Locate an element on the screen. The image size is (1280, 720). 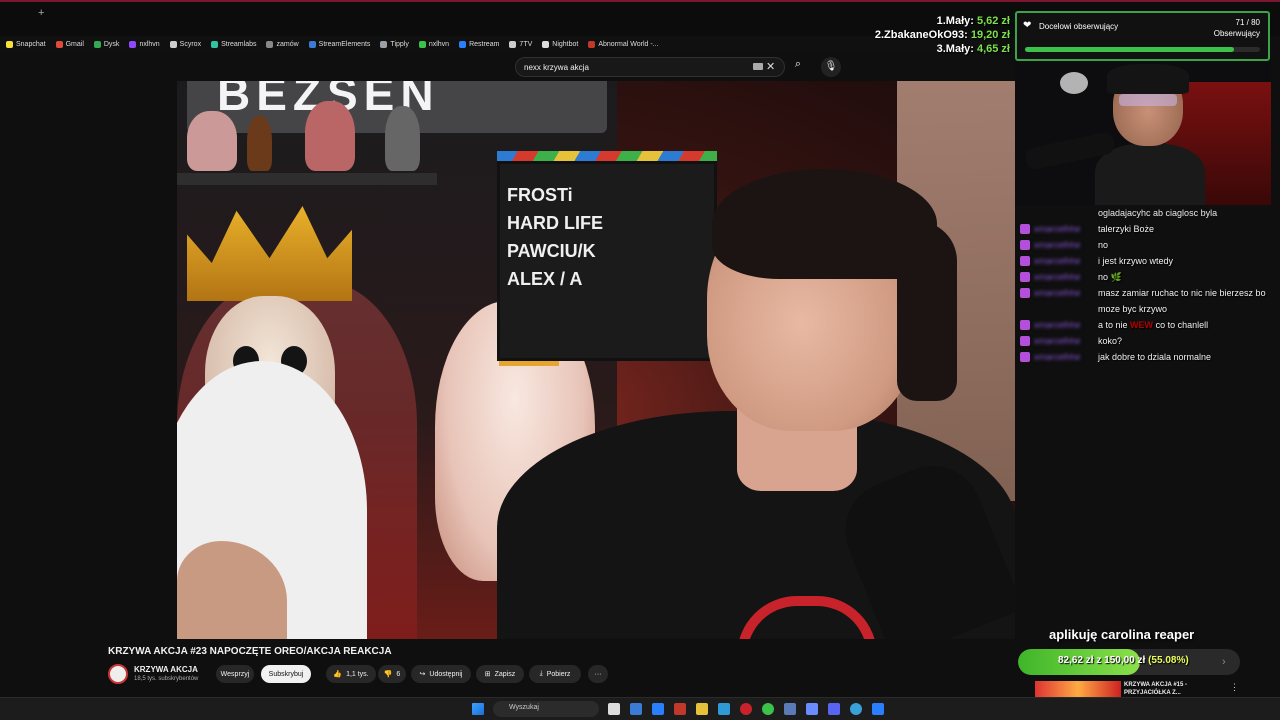
bookmark-item: Dysk is located at coordinates (106, 44).